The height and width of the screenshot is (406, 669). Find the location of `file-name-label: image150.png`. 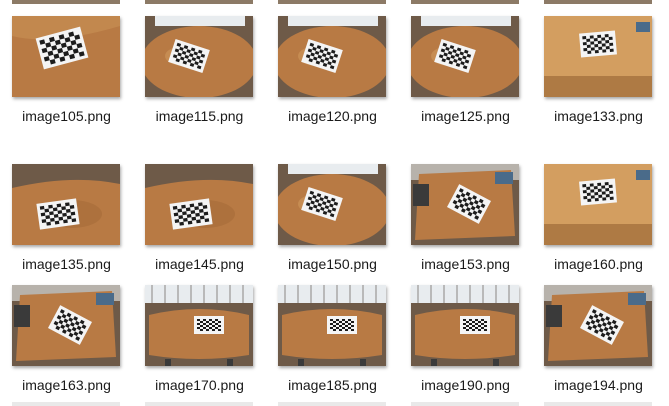

file-name-label: image150.png is located at coordinates (332, 264).